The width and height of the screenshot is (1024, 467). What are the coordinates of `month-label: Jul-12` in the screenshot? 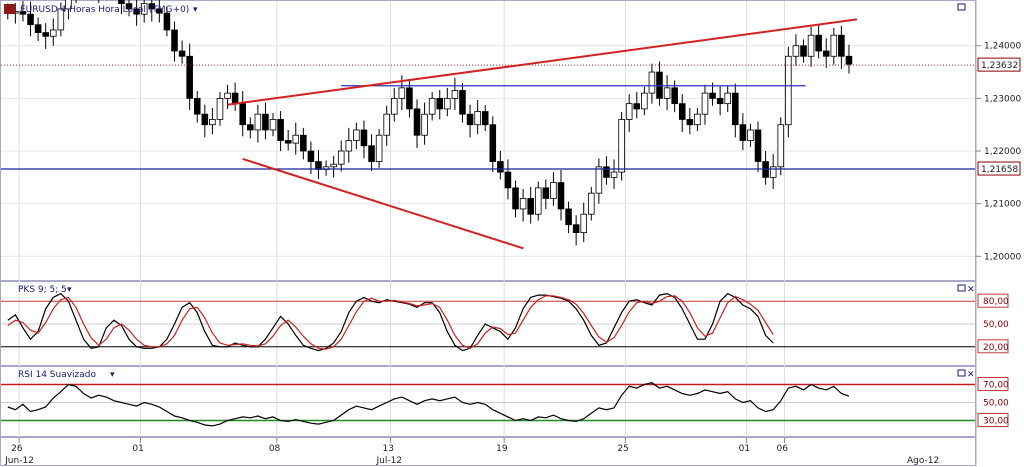 It's located at (388, 461).